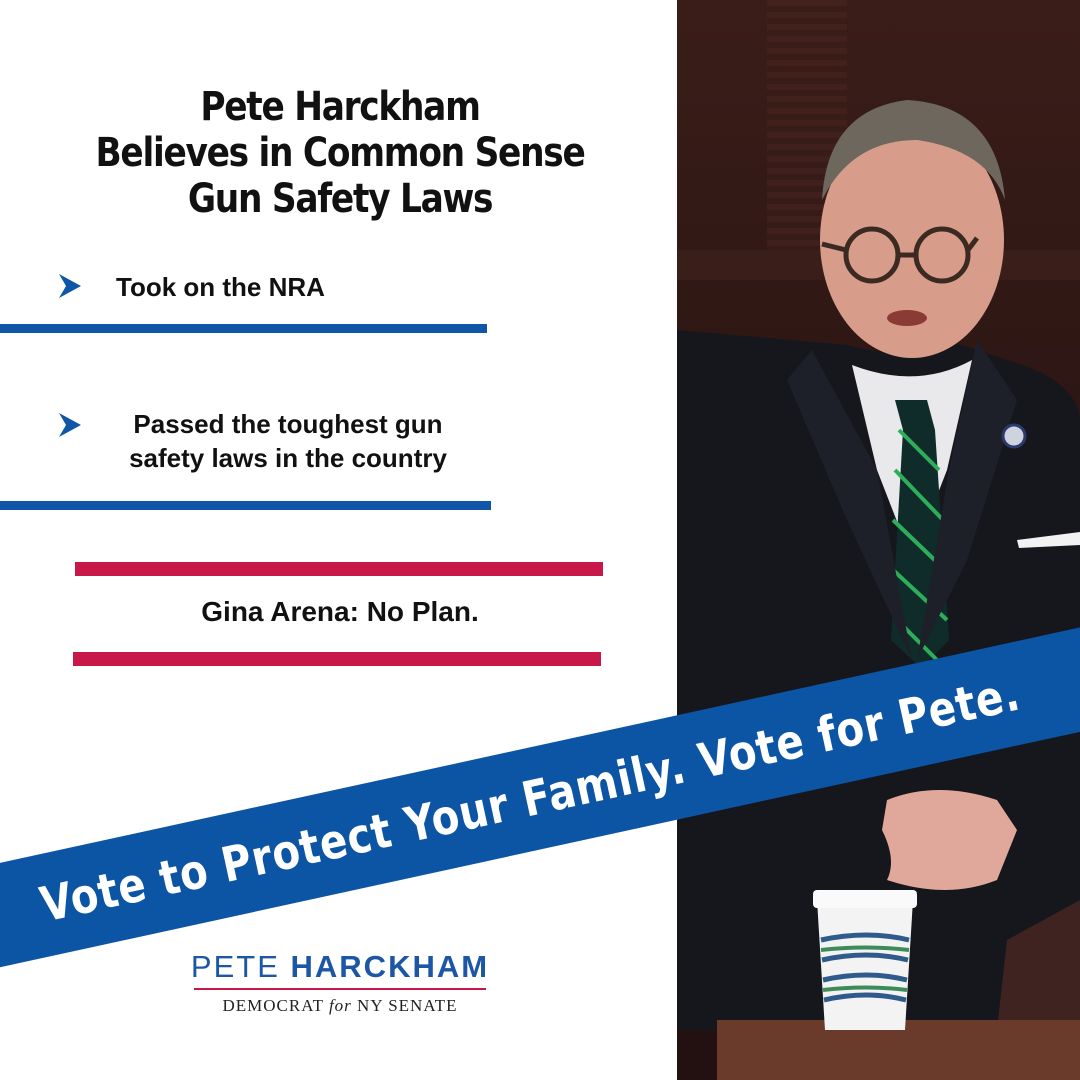 This screenshot has height=1080, width=1080. I want to click on divider-red-bottom, so click(337, 659).